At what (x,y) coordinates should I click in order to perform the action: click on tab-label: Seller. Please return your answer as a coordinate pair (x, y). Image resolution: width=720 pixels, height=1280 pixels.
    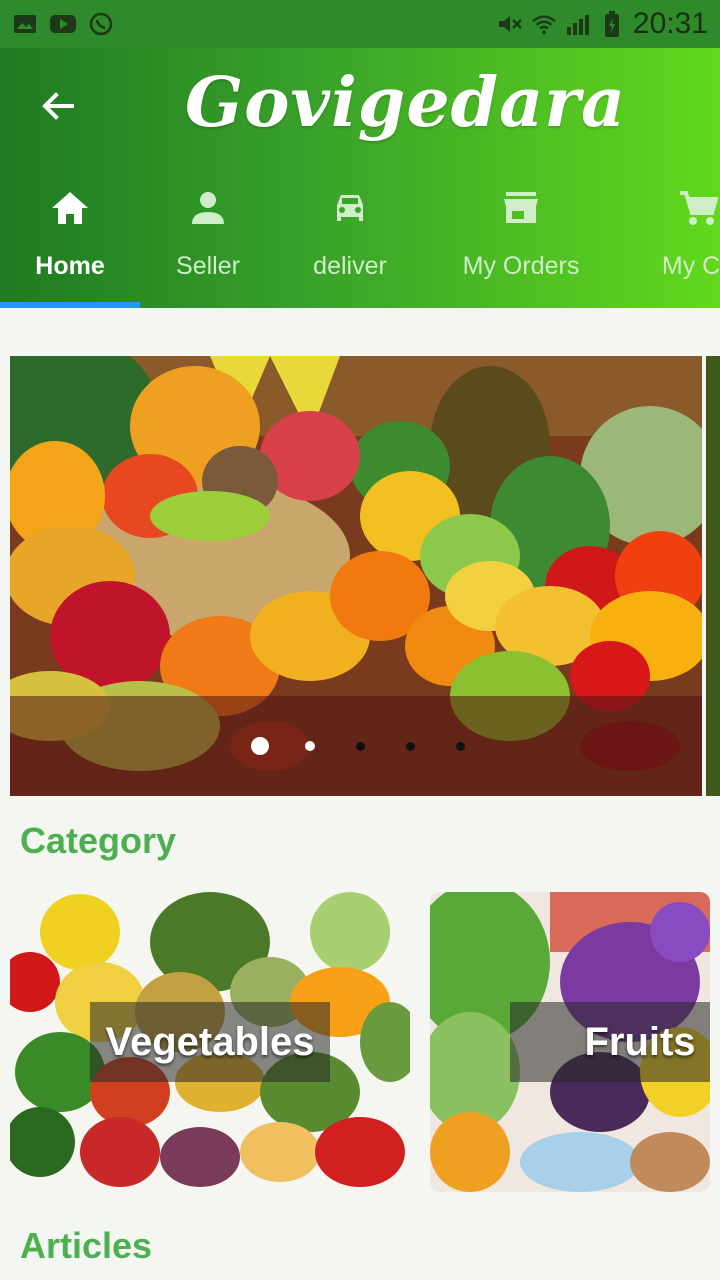
    Looking at the image, I should click on (208, 266).